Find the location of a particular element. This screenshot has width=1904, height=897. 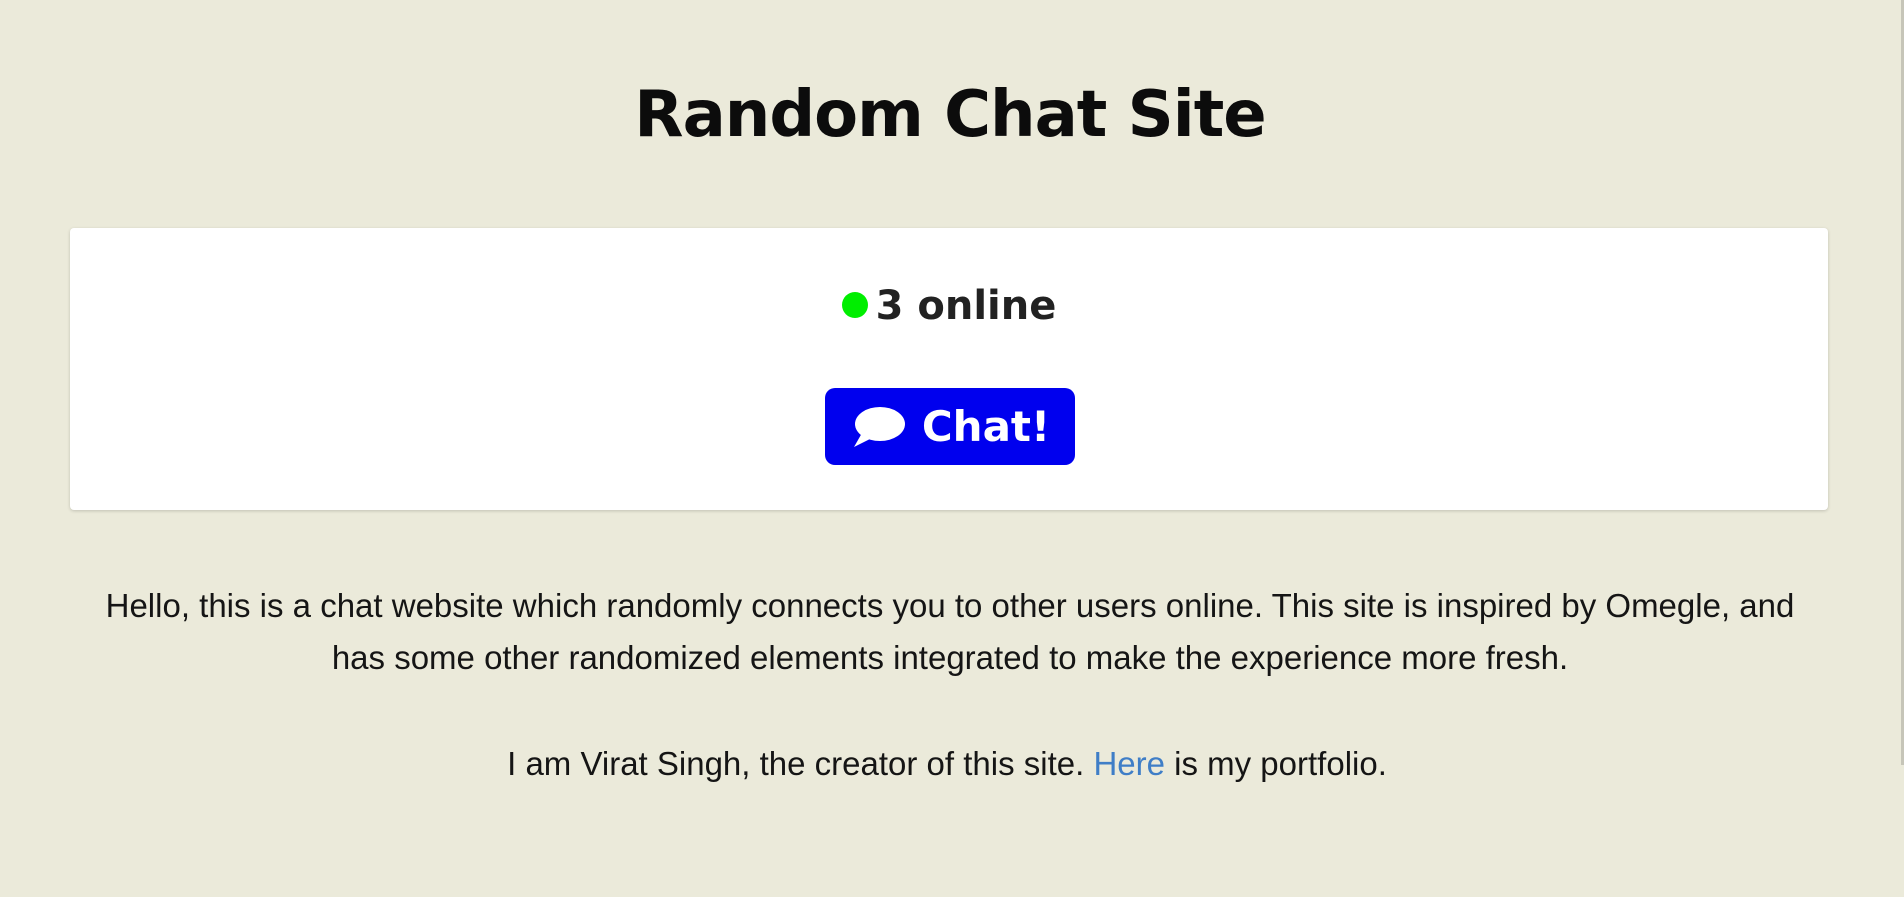

scrollbar is located at coordinates (1901, 448).